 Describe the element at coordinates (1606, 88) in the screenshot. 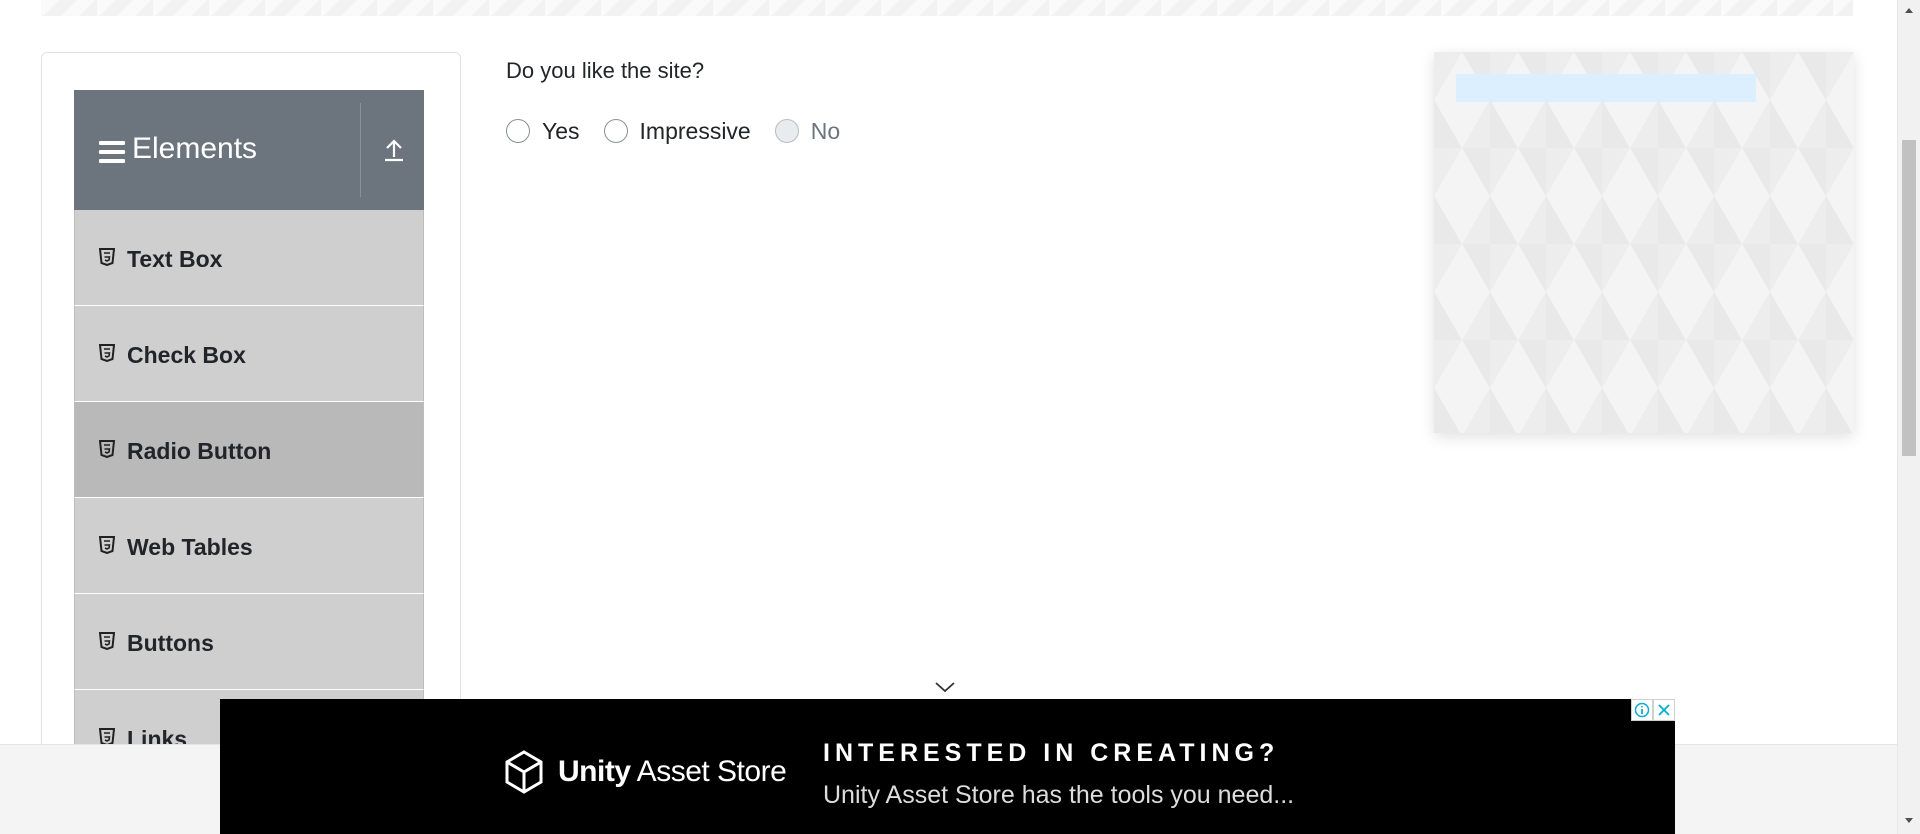

I see `side-ad-bar` at that location.